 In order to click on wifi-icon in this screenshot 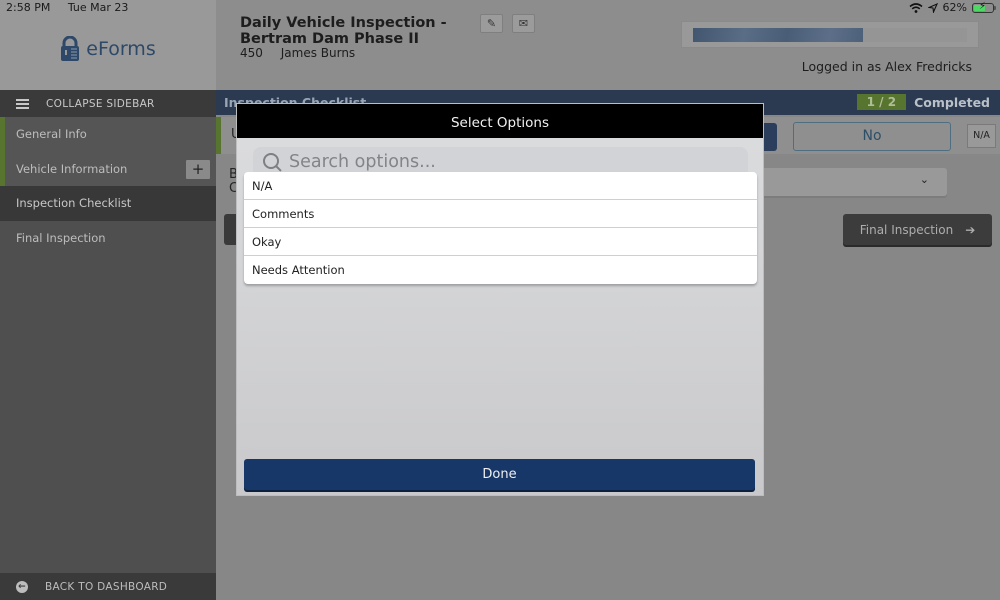, I will do `click(916, 7)`.